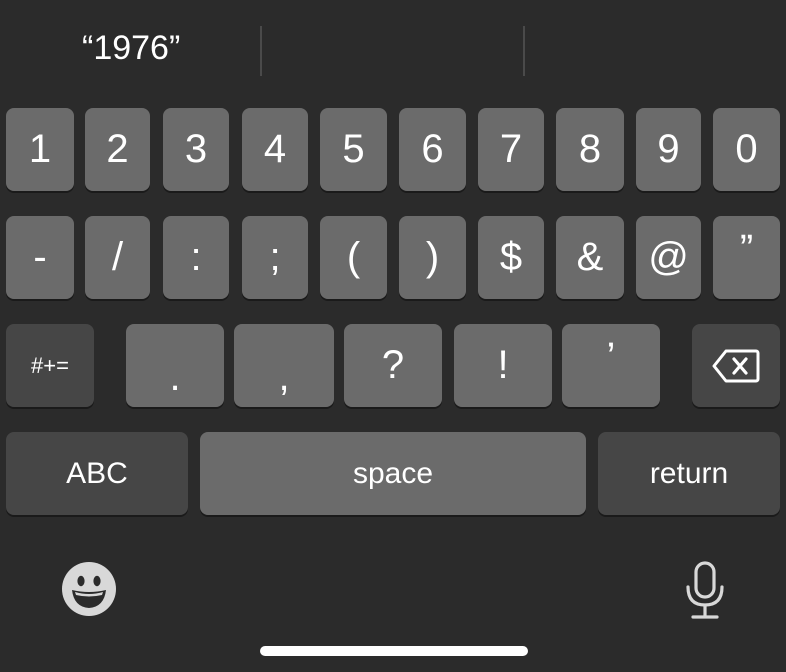 The width and height of the screenshot is (786, 672). I want to click on key-label: ., so click(175, 377).